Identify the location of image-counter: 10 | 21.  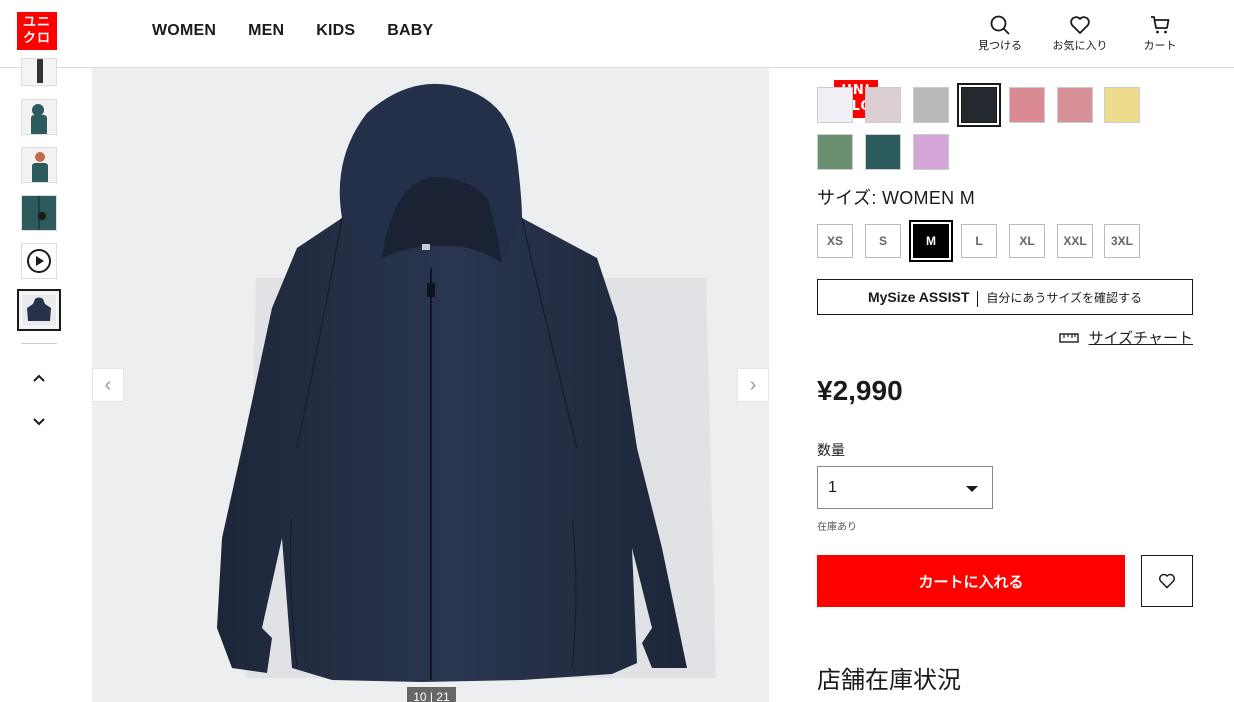
(431, 694).